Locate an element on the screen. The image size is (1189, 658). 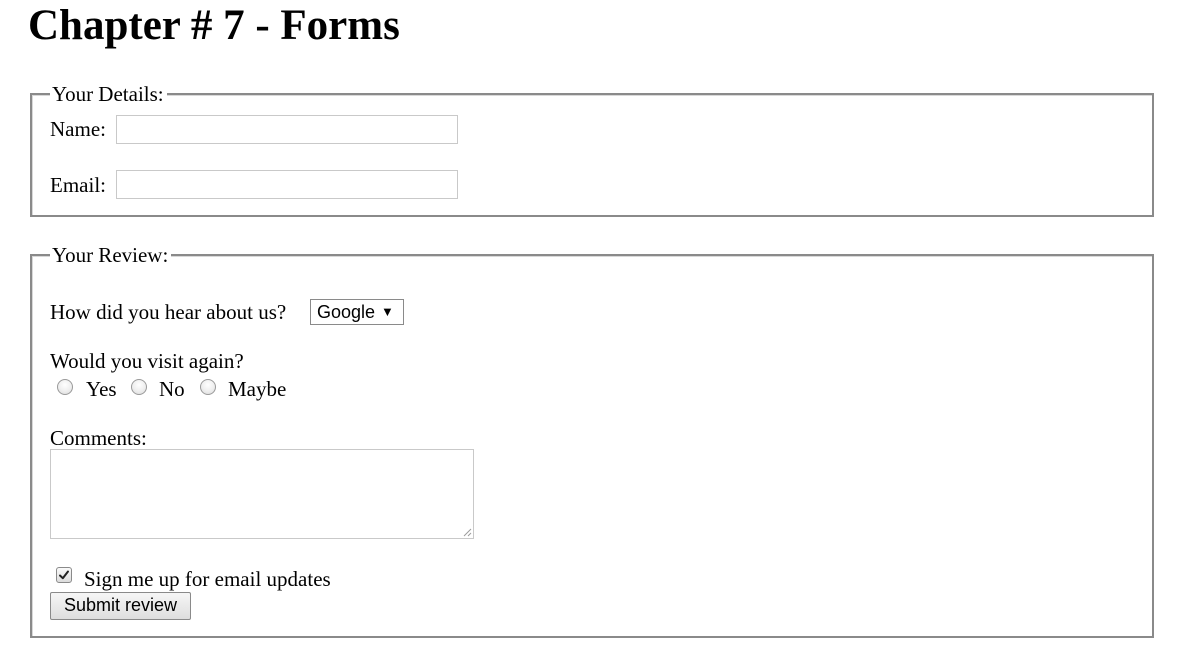
visit-again-label: Would you visit again? is located at coordinates (147, 361).